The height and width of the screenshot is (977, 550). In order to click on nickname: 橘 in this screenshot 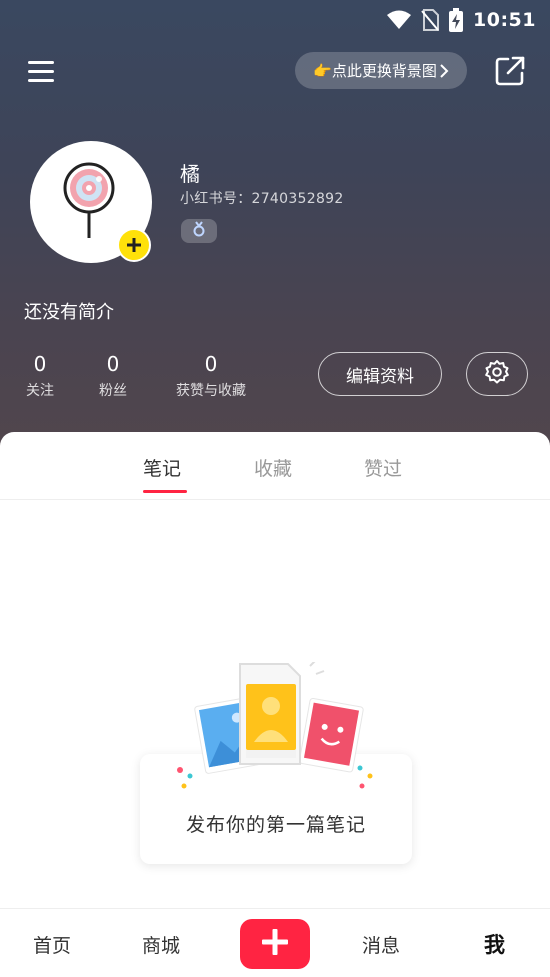, I will do `click(190, 174)`.